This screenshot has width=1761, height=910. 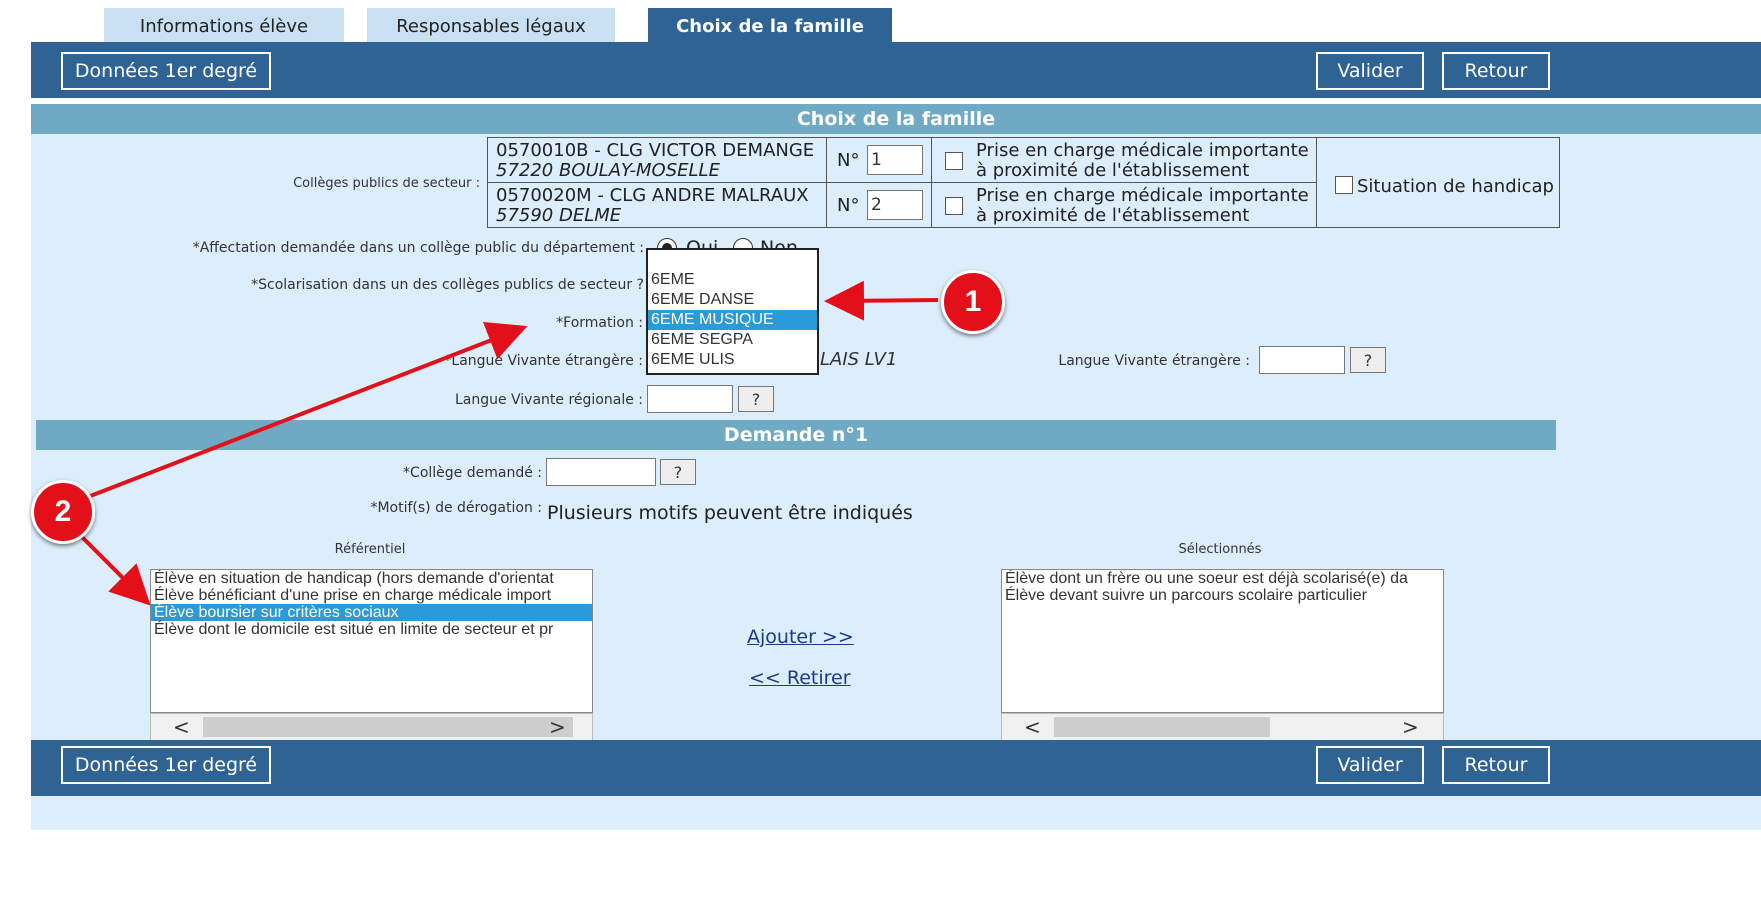 I want to click on annotation-badge-1: 1, so click(x=973, y=302).